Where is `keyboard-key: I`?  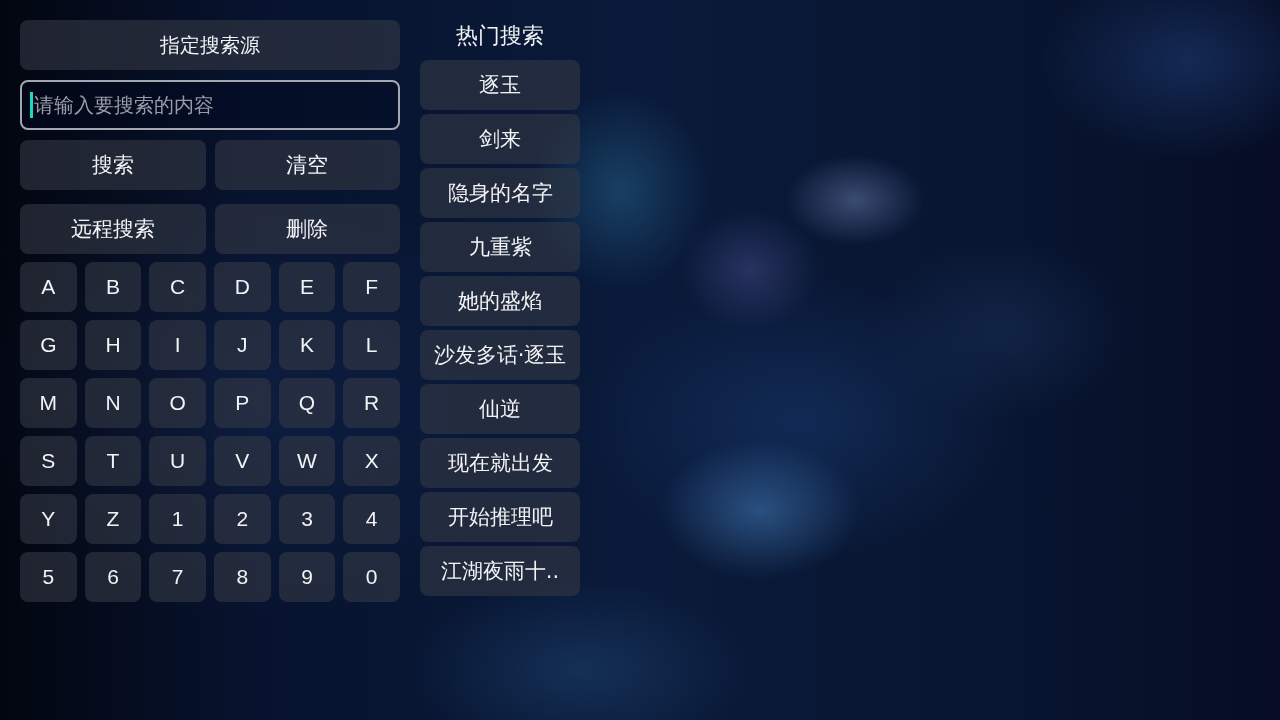 keyboard-key: I is located at coordinates (177, 345).